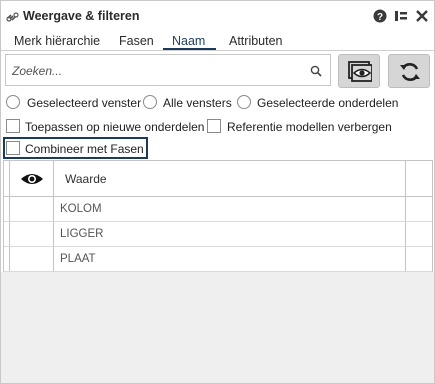 Image resolution: width=435 pixels, height=384 pixels. What do you see at coordinates (218, 259) in the screenshot?
I see `table-row: PLAAT` at bounding box center [218, 259].